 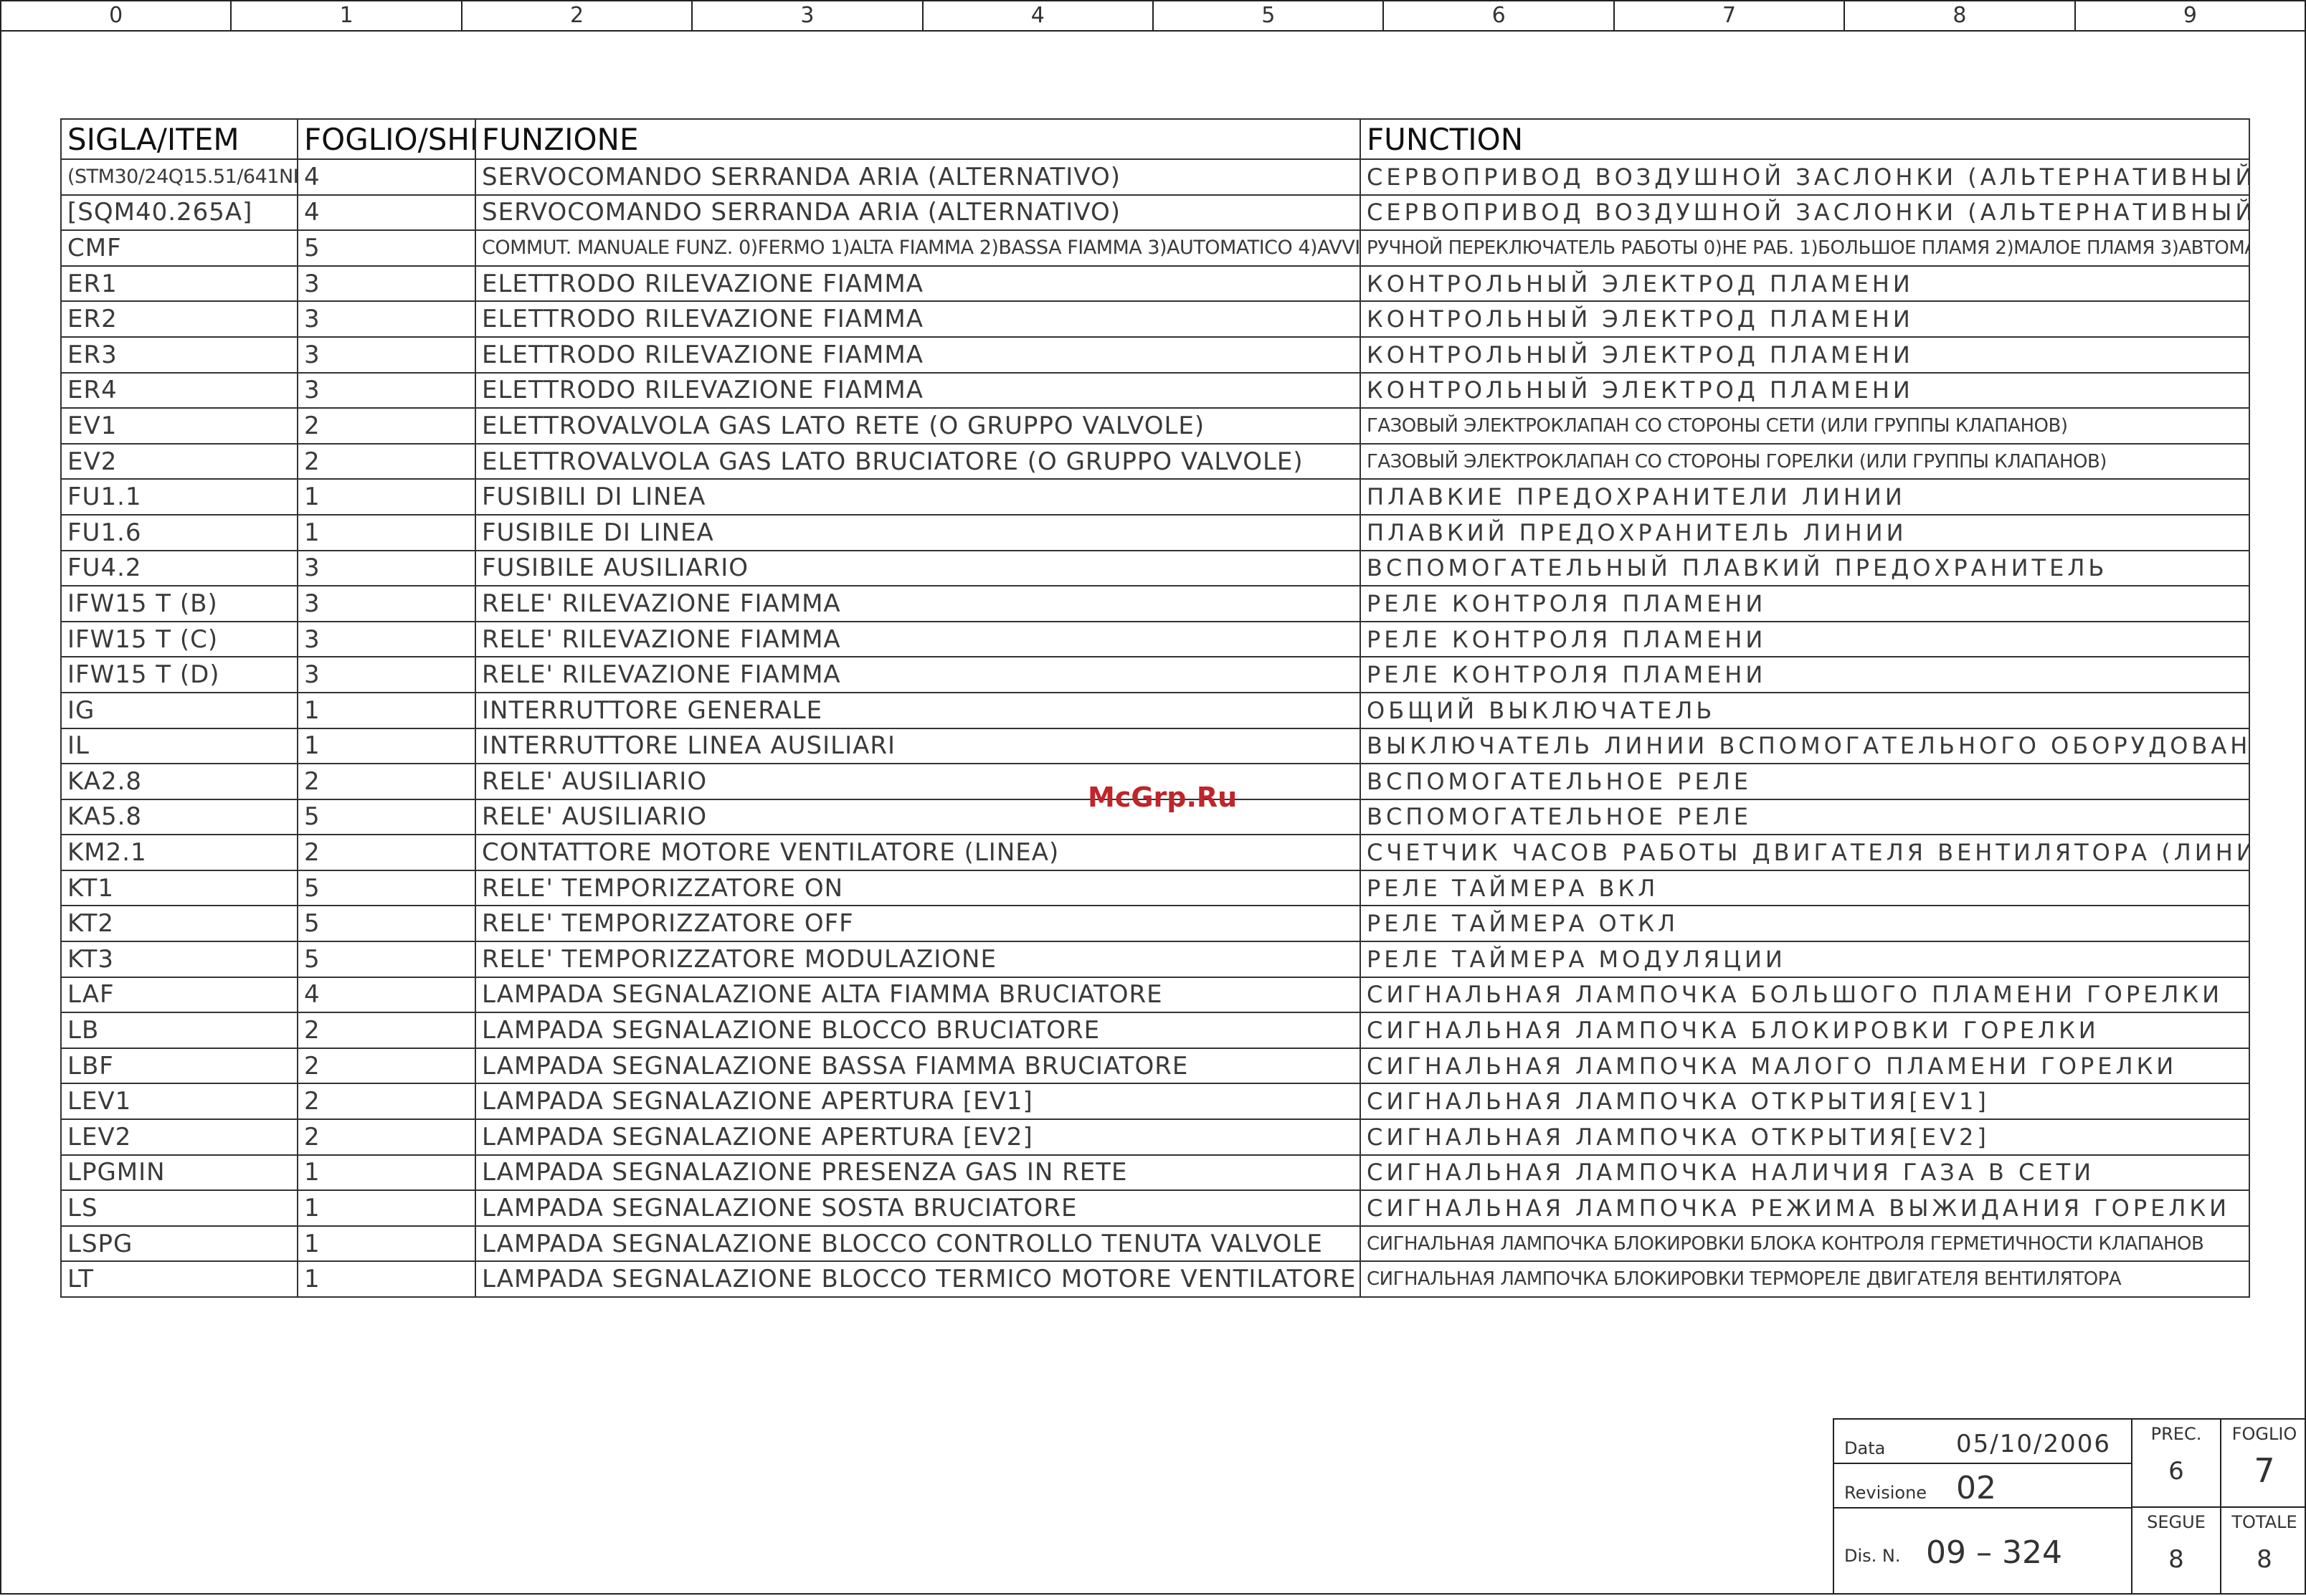 What do you see at coordinates (179, 746) in the screenshot?
I see `item-cell: IL` at bounding box center [179, 746].